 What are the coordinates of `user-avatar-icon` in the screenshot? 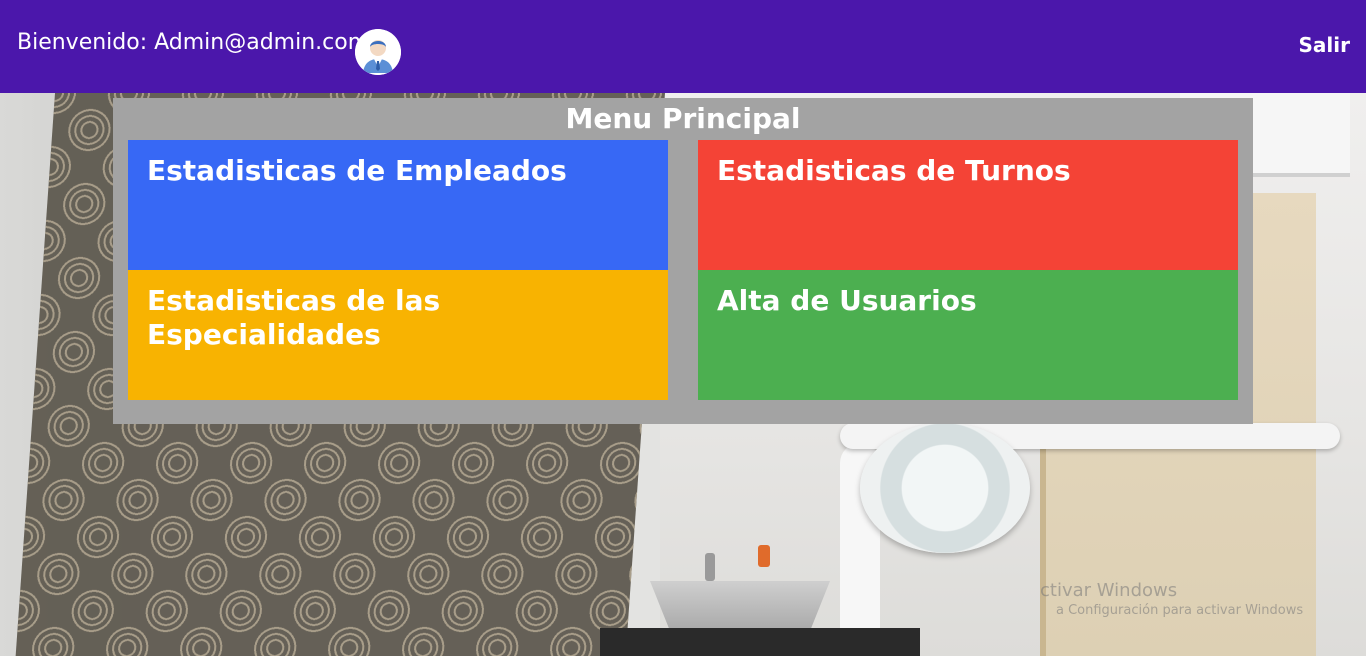 It's located at (378, 52).